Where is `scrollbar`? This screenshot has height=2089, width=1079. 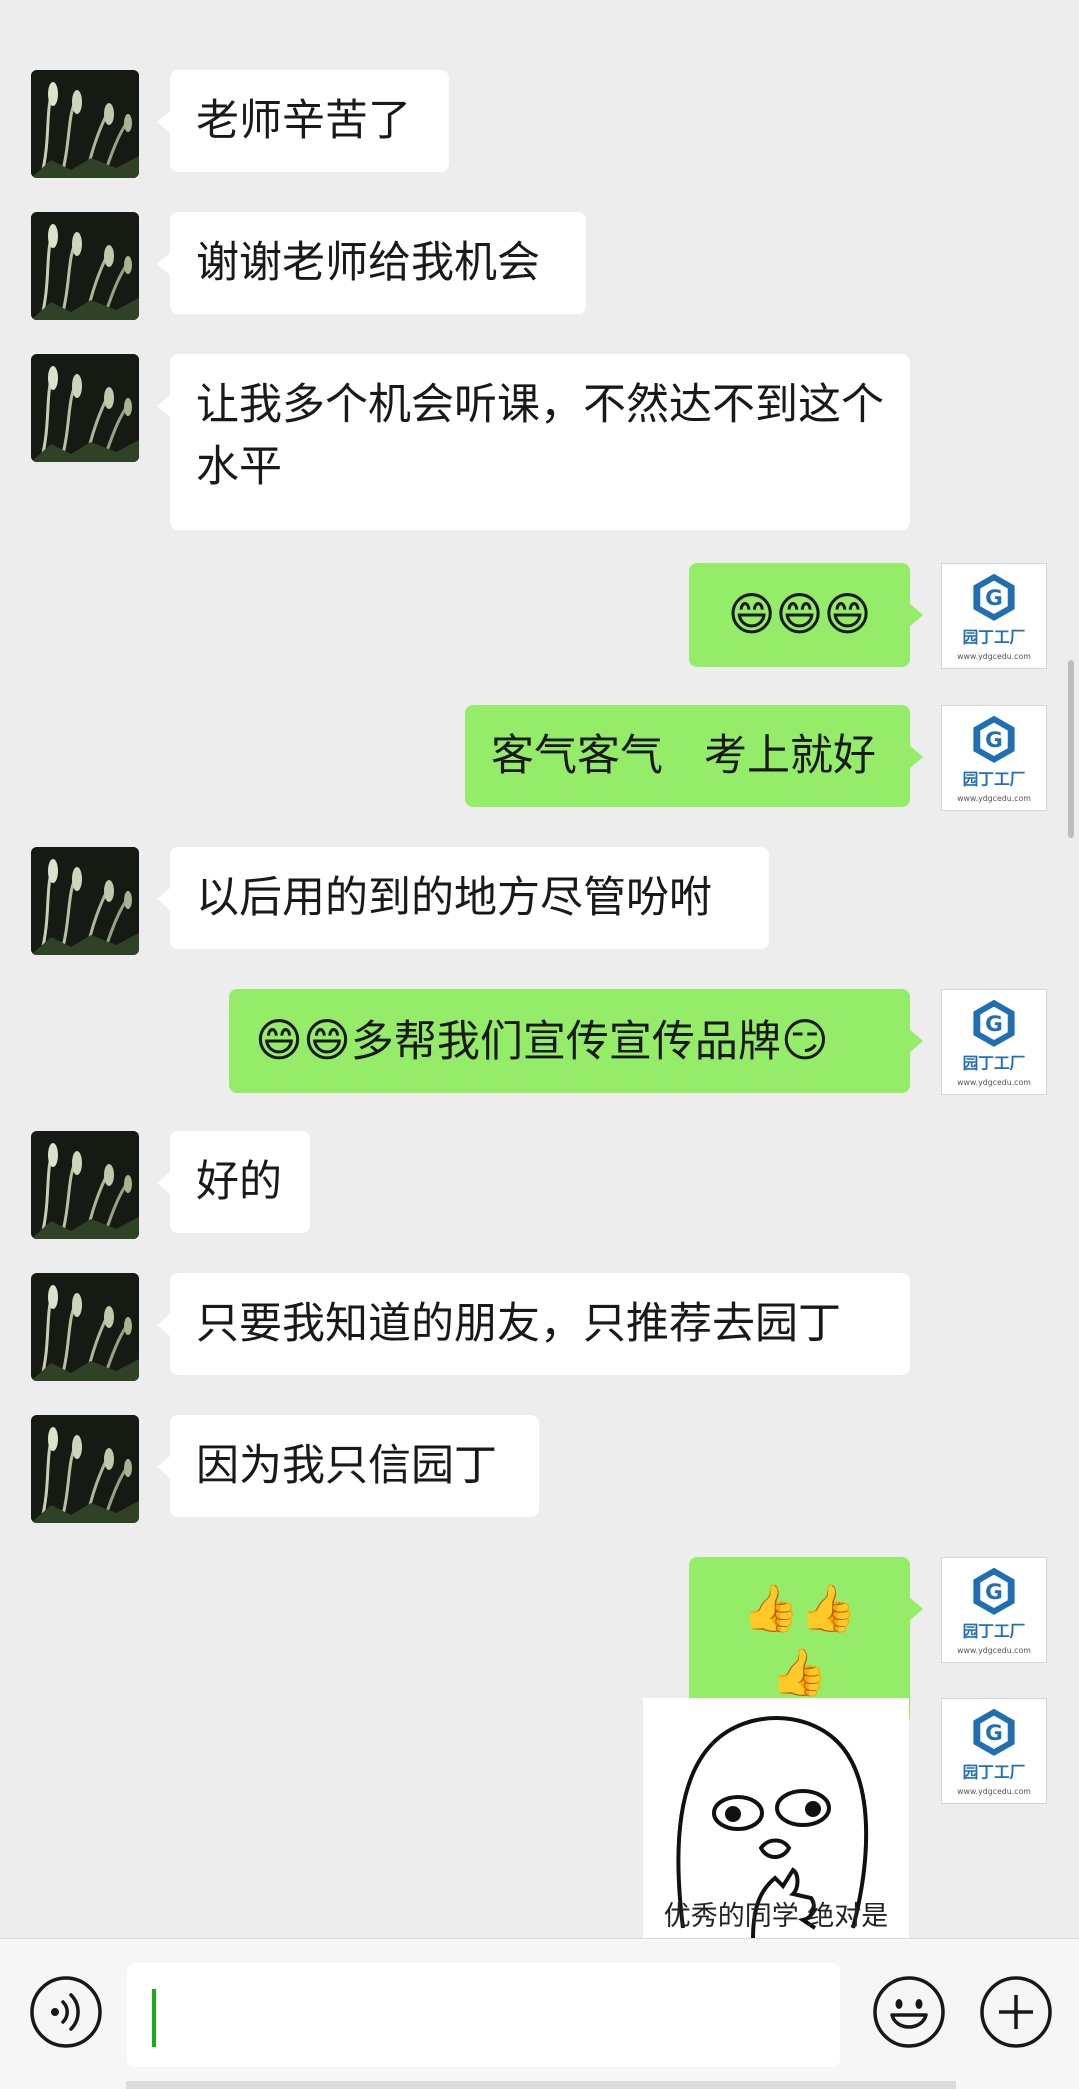
scrollbar is located at coordinates (1071, 749).